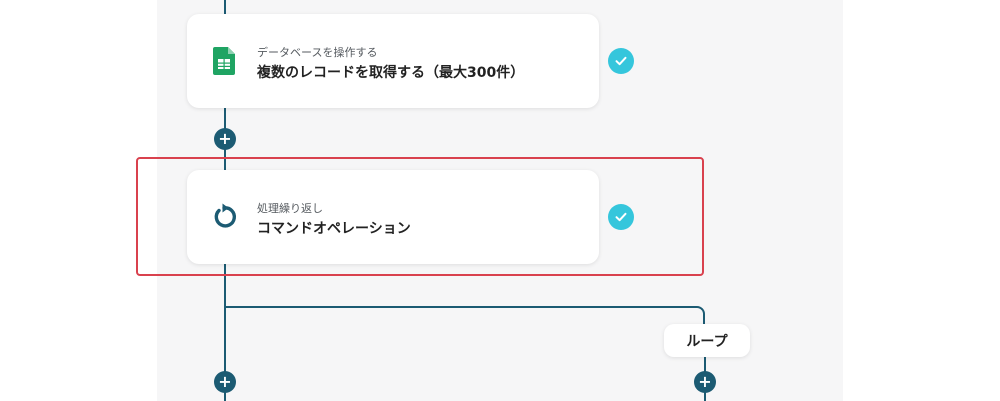 This screenshot has height=401, width=1000. What do you see at coordinates (317, 52) in the screenshot?
I see `step-category-label: データベースを操作する` at bounding box center [317, 52].